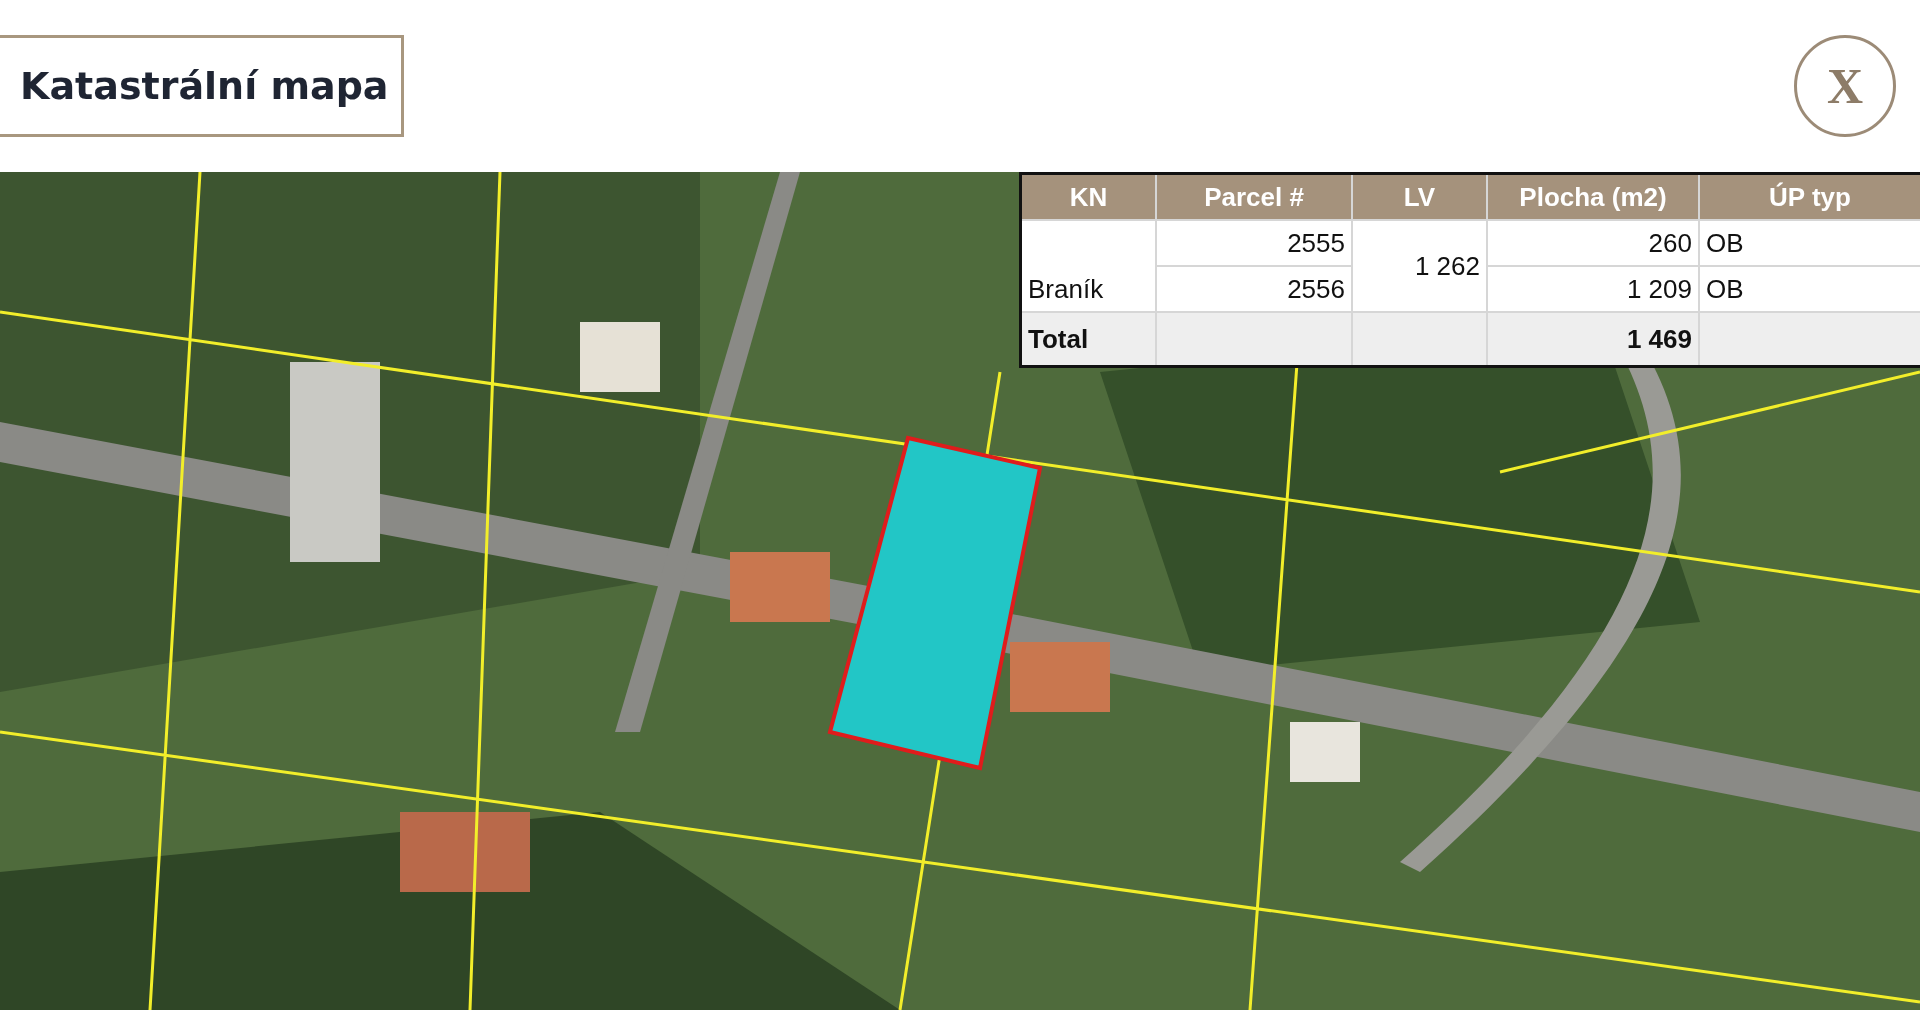  What do you see at coordinates (1593, 289) in the screenshot?
I see `table-cell: 1 209` at bounding box center [1593, 289].